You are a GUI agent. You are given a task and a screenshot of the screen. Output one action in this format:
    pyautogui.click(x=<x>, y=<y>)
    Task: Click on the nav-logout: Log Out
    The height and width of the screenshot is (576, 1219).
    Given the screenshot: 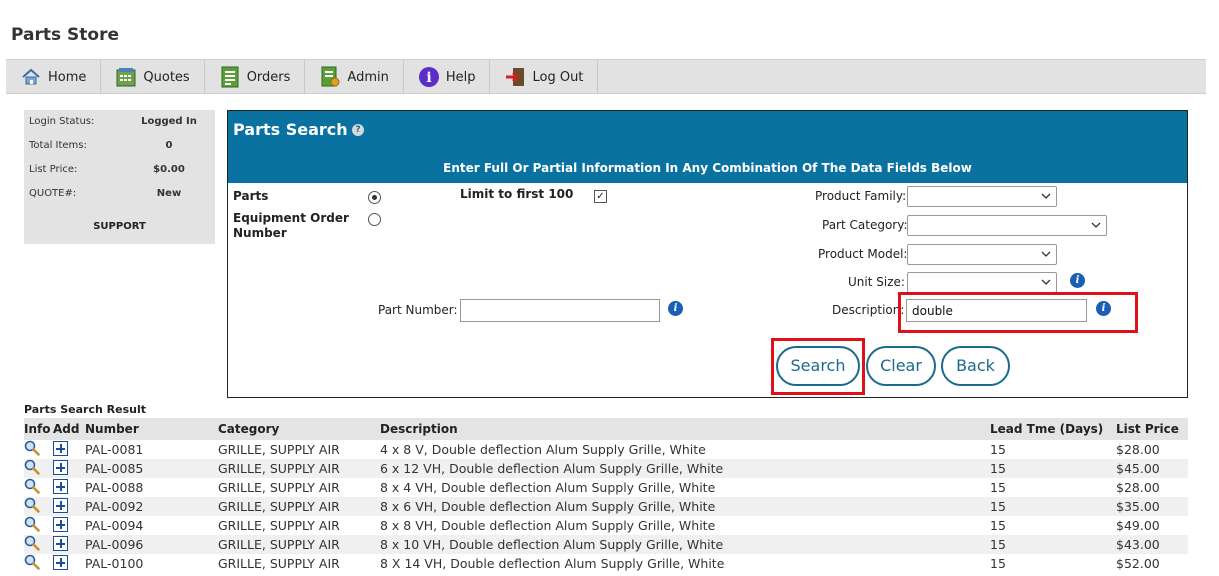 What is the action you would take?
    pyautogui.click(x=544, y=77)
    